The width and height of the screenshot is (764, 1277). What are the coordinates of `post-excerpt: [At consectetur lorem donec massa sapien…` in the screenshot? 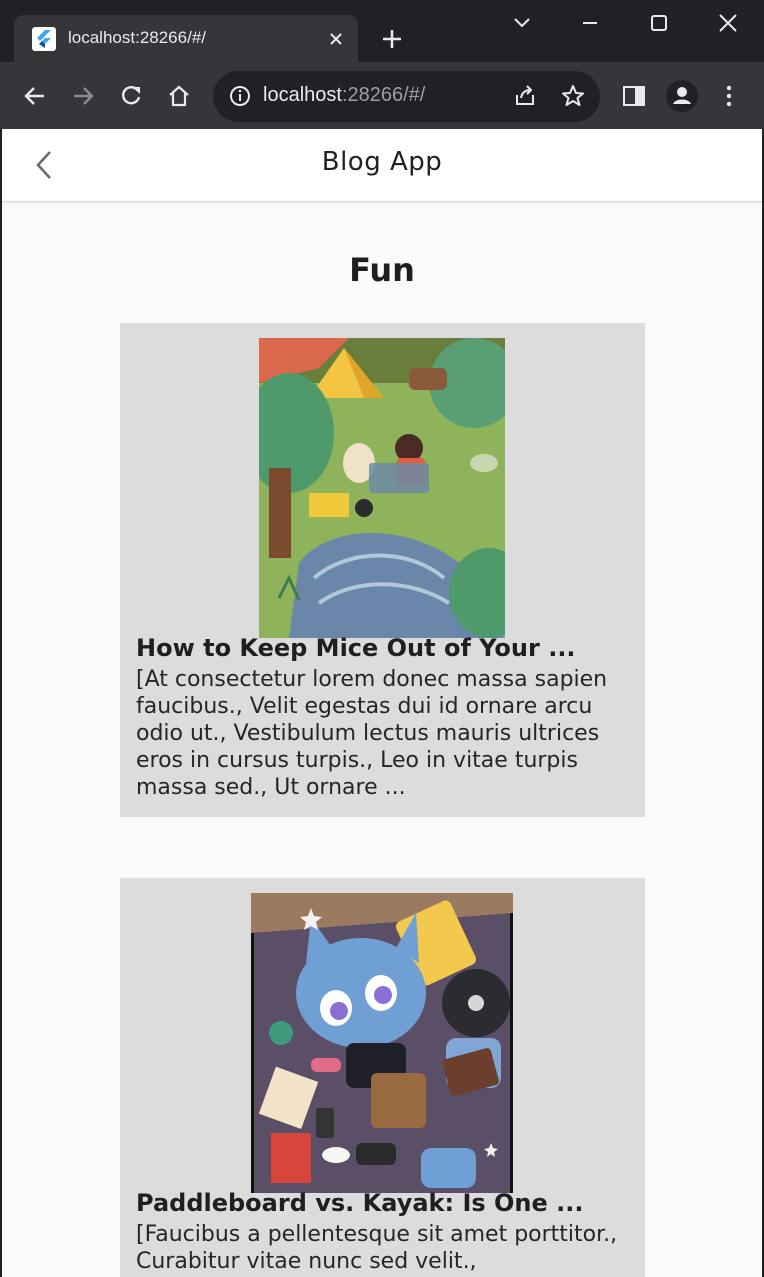 It's located at (372, 733).